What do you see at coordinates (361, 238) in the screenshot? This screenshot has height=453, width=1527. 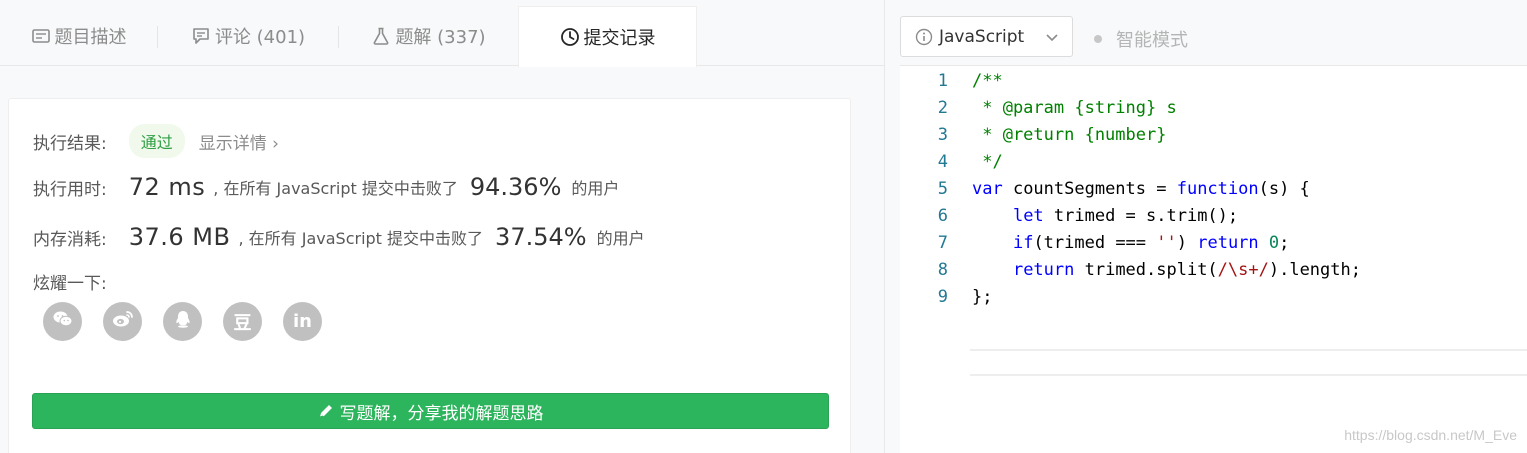 I see `memory-text: , 在所有 JavaScript 提交中击败了` at bounding box center [361, 238].